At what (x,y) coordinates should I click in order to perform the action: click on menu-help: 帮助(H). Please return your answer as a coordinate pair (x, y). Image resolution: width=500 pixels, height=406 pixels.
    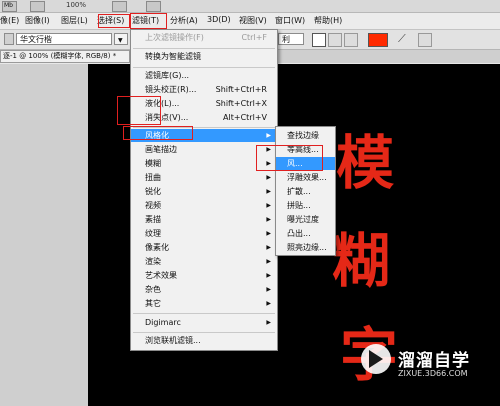
    Looking at the image, I should click on (328, 20).